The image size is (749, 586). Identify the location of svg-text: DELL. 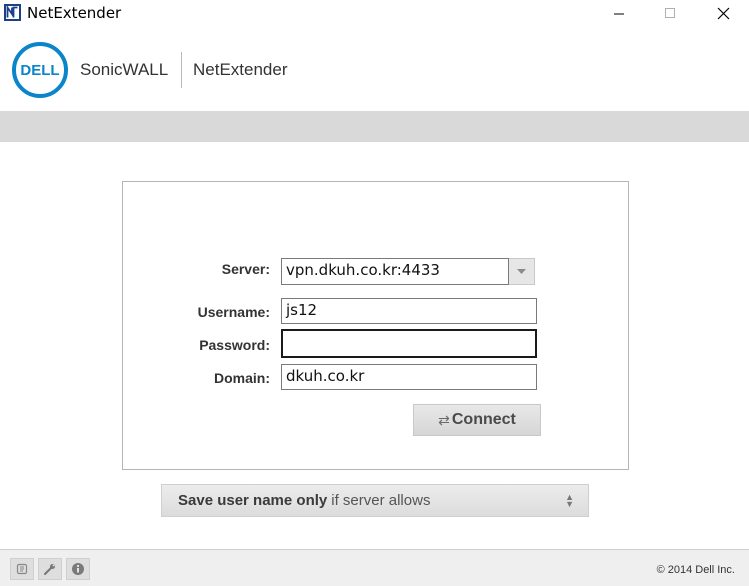
(39, 70).